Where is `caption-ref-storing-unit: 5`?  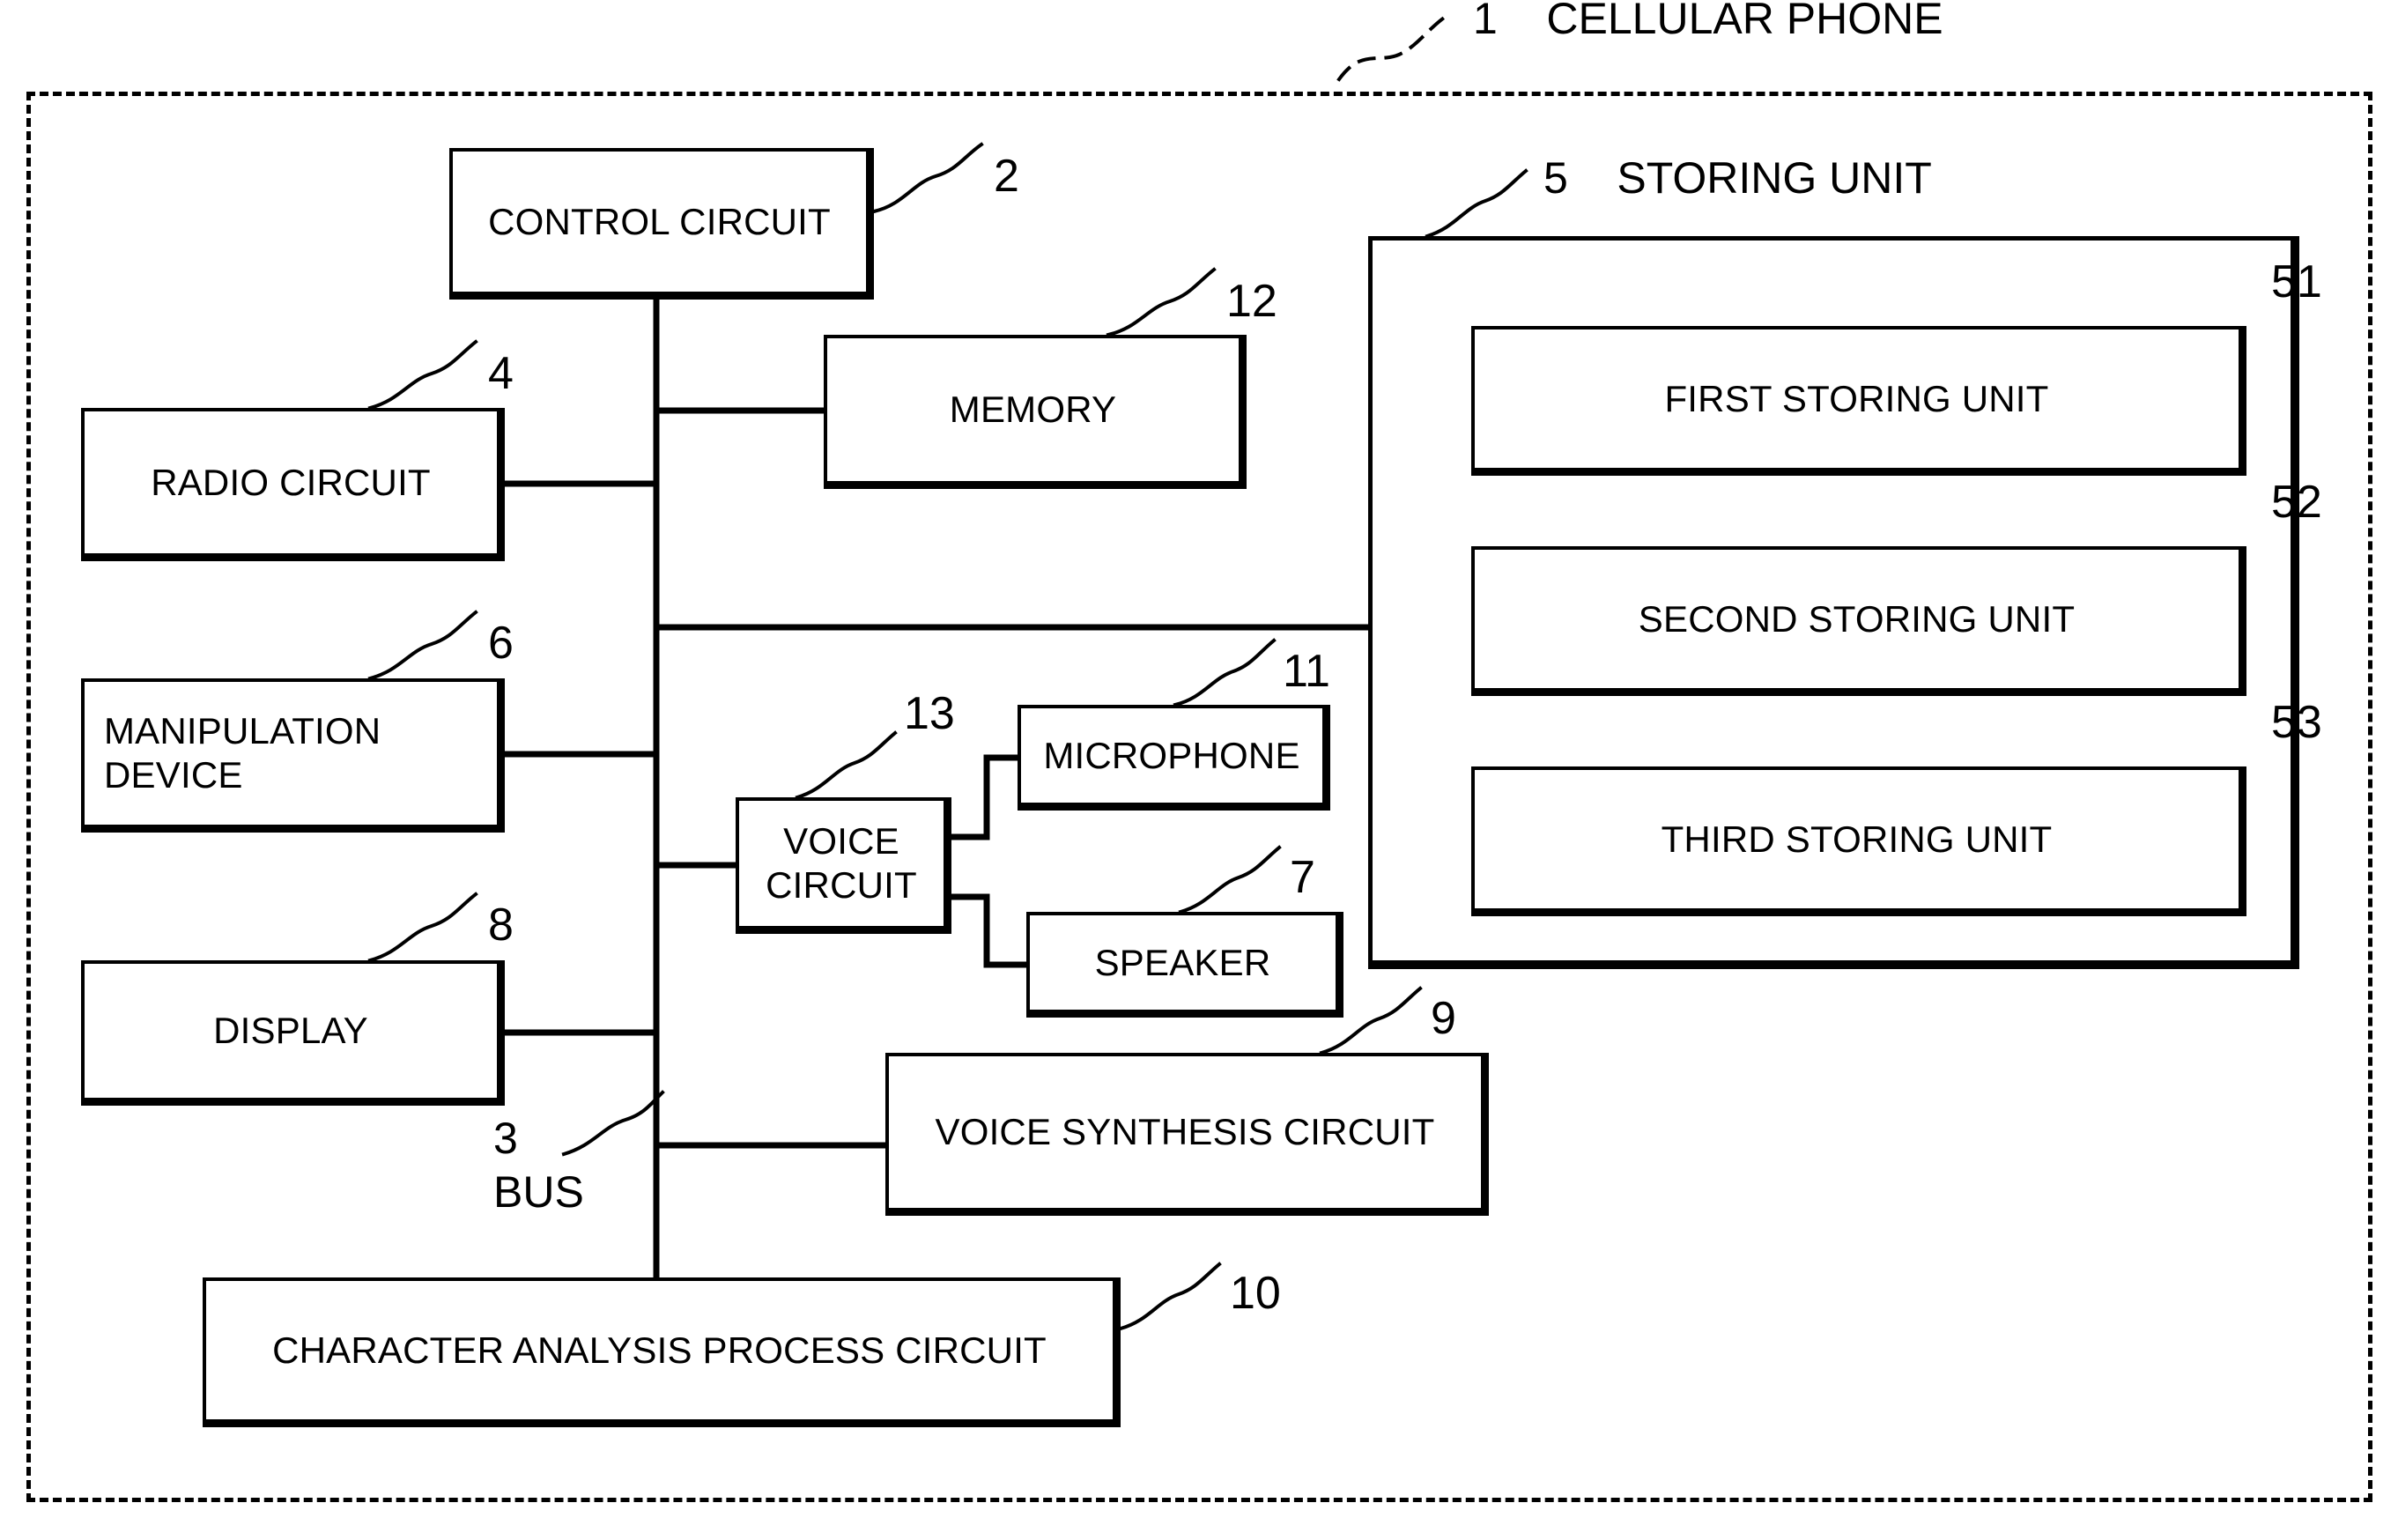 caption-ref-storing-unit: 5 is located at coordinates (1555, 178).